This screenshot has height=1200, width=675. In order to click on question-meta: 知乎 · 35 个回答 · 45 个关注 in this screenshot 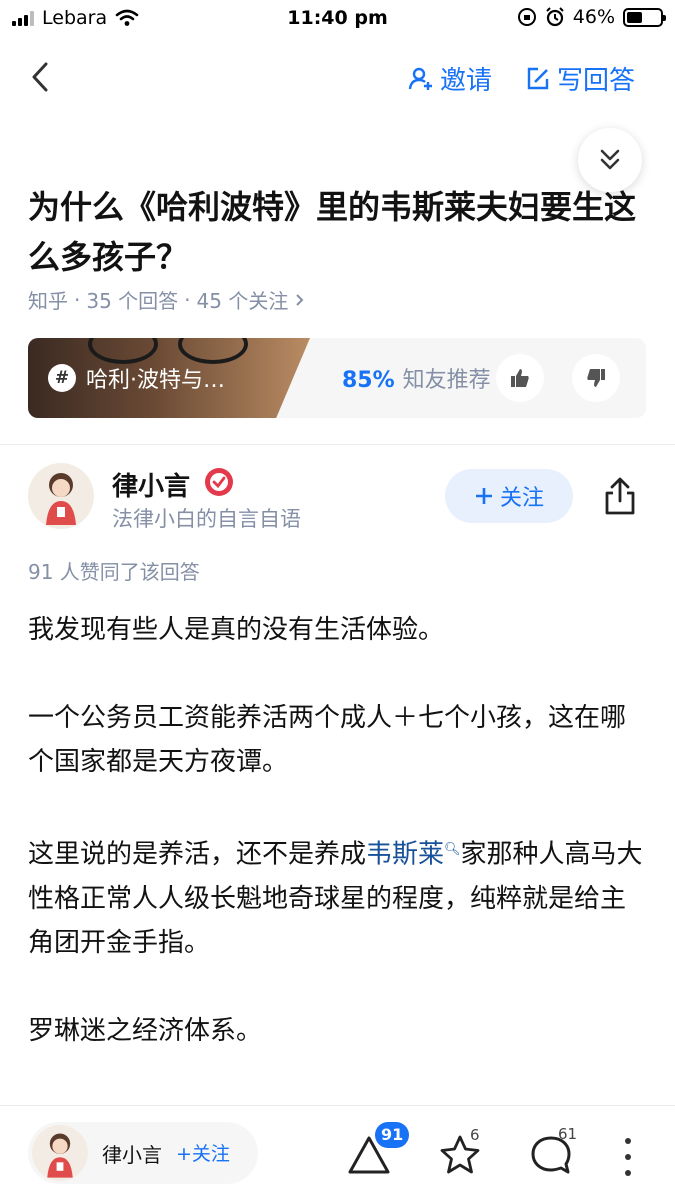, I will do `click(167, 299)`.